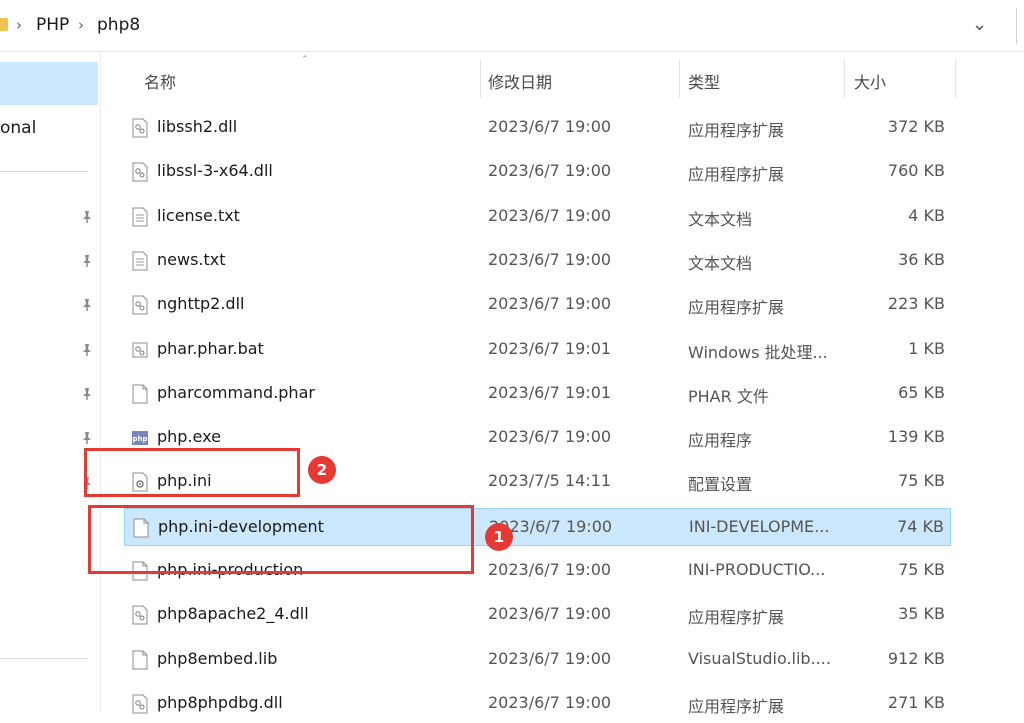 This screenshot has height=723, width=1024. Describe the element at coordinates (916, 171) in the screenshot. I see `file-size: 760 KB` at that location.